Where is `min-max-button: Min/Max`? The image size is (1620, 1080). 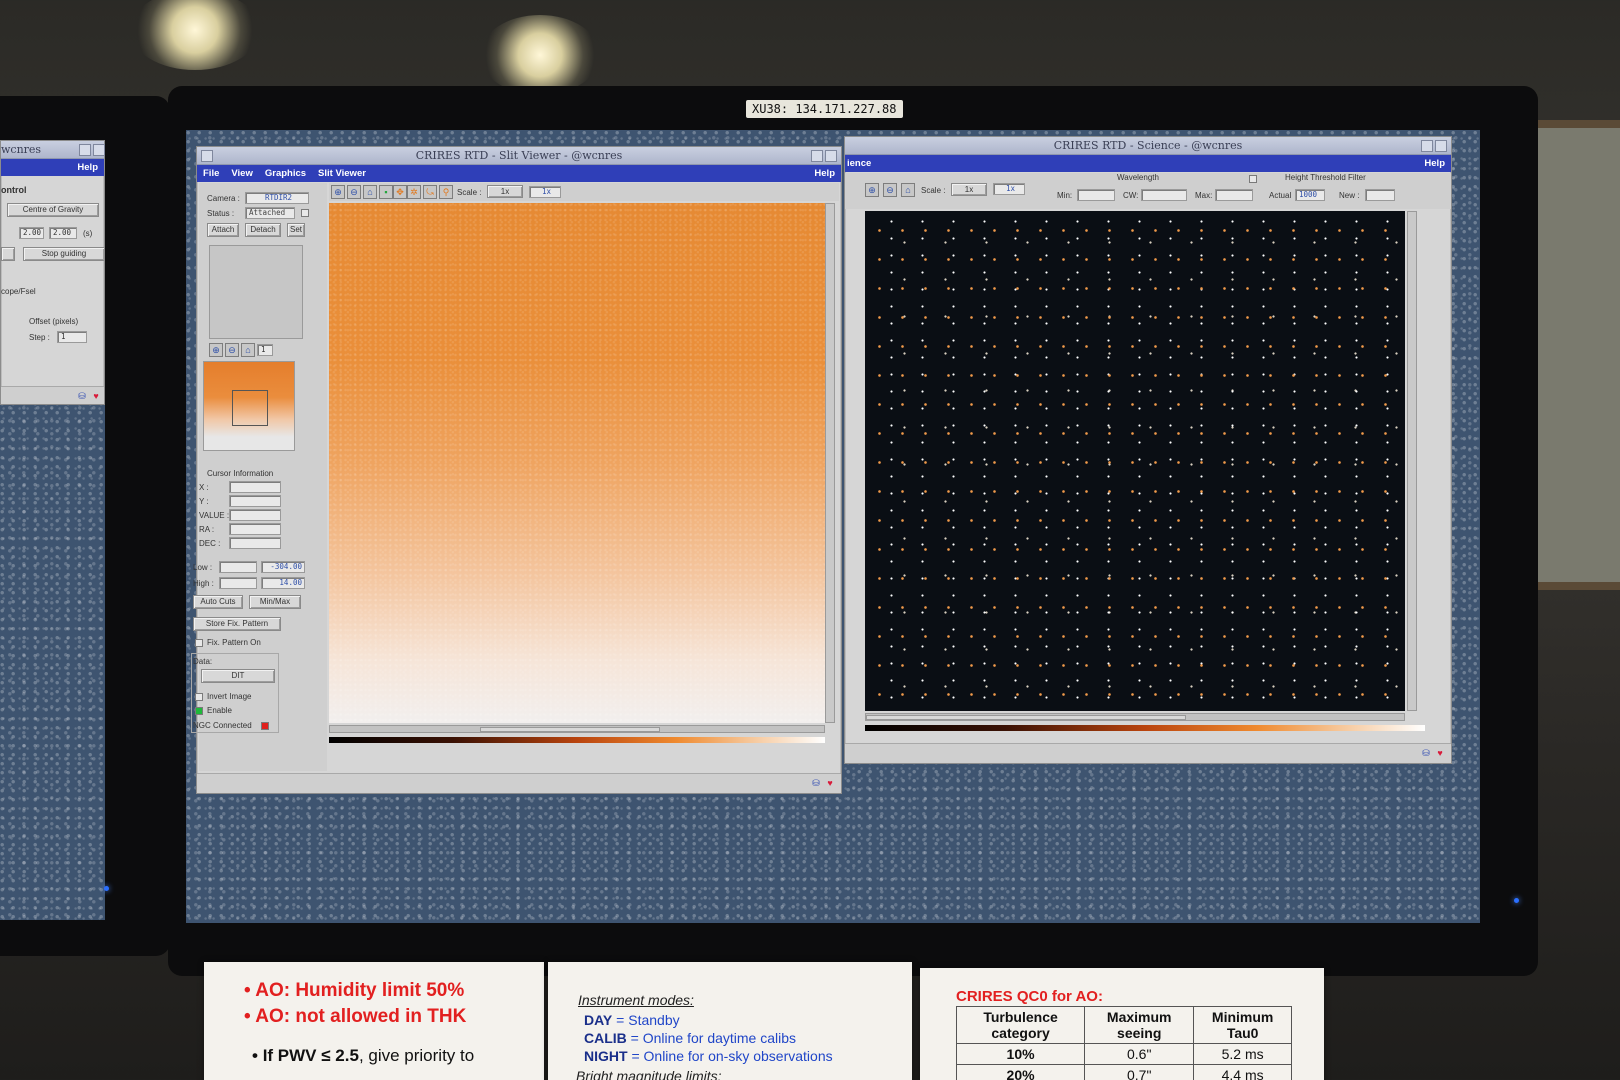 min-max-button: Min/Max is located at coordinates (275, 602).